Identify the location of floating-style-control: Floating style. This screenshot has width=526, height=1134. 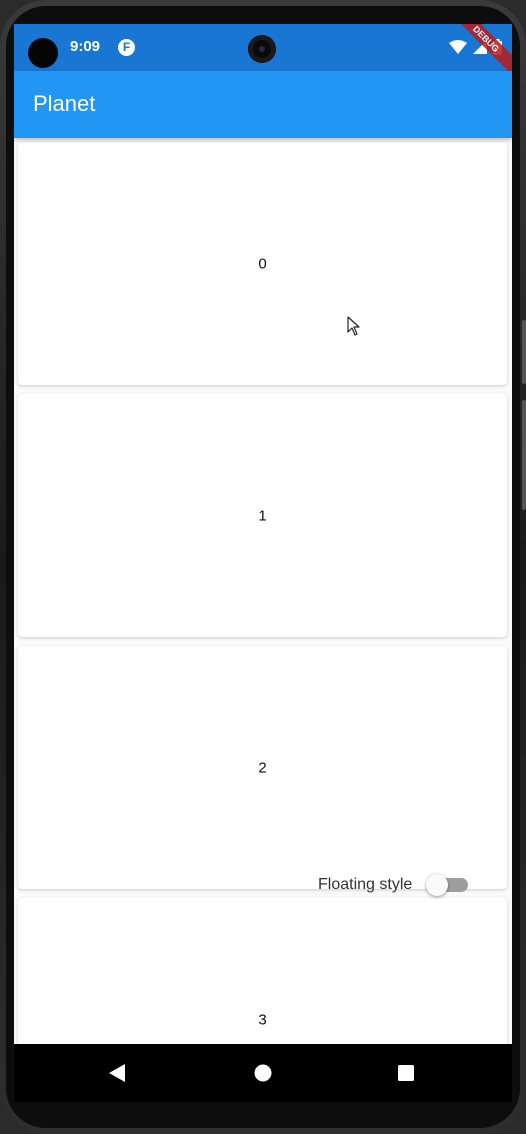
(395, 885).